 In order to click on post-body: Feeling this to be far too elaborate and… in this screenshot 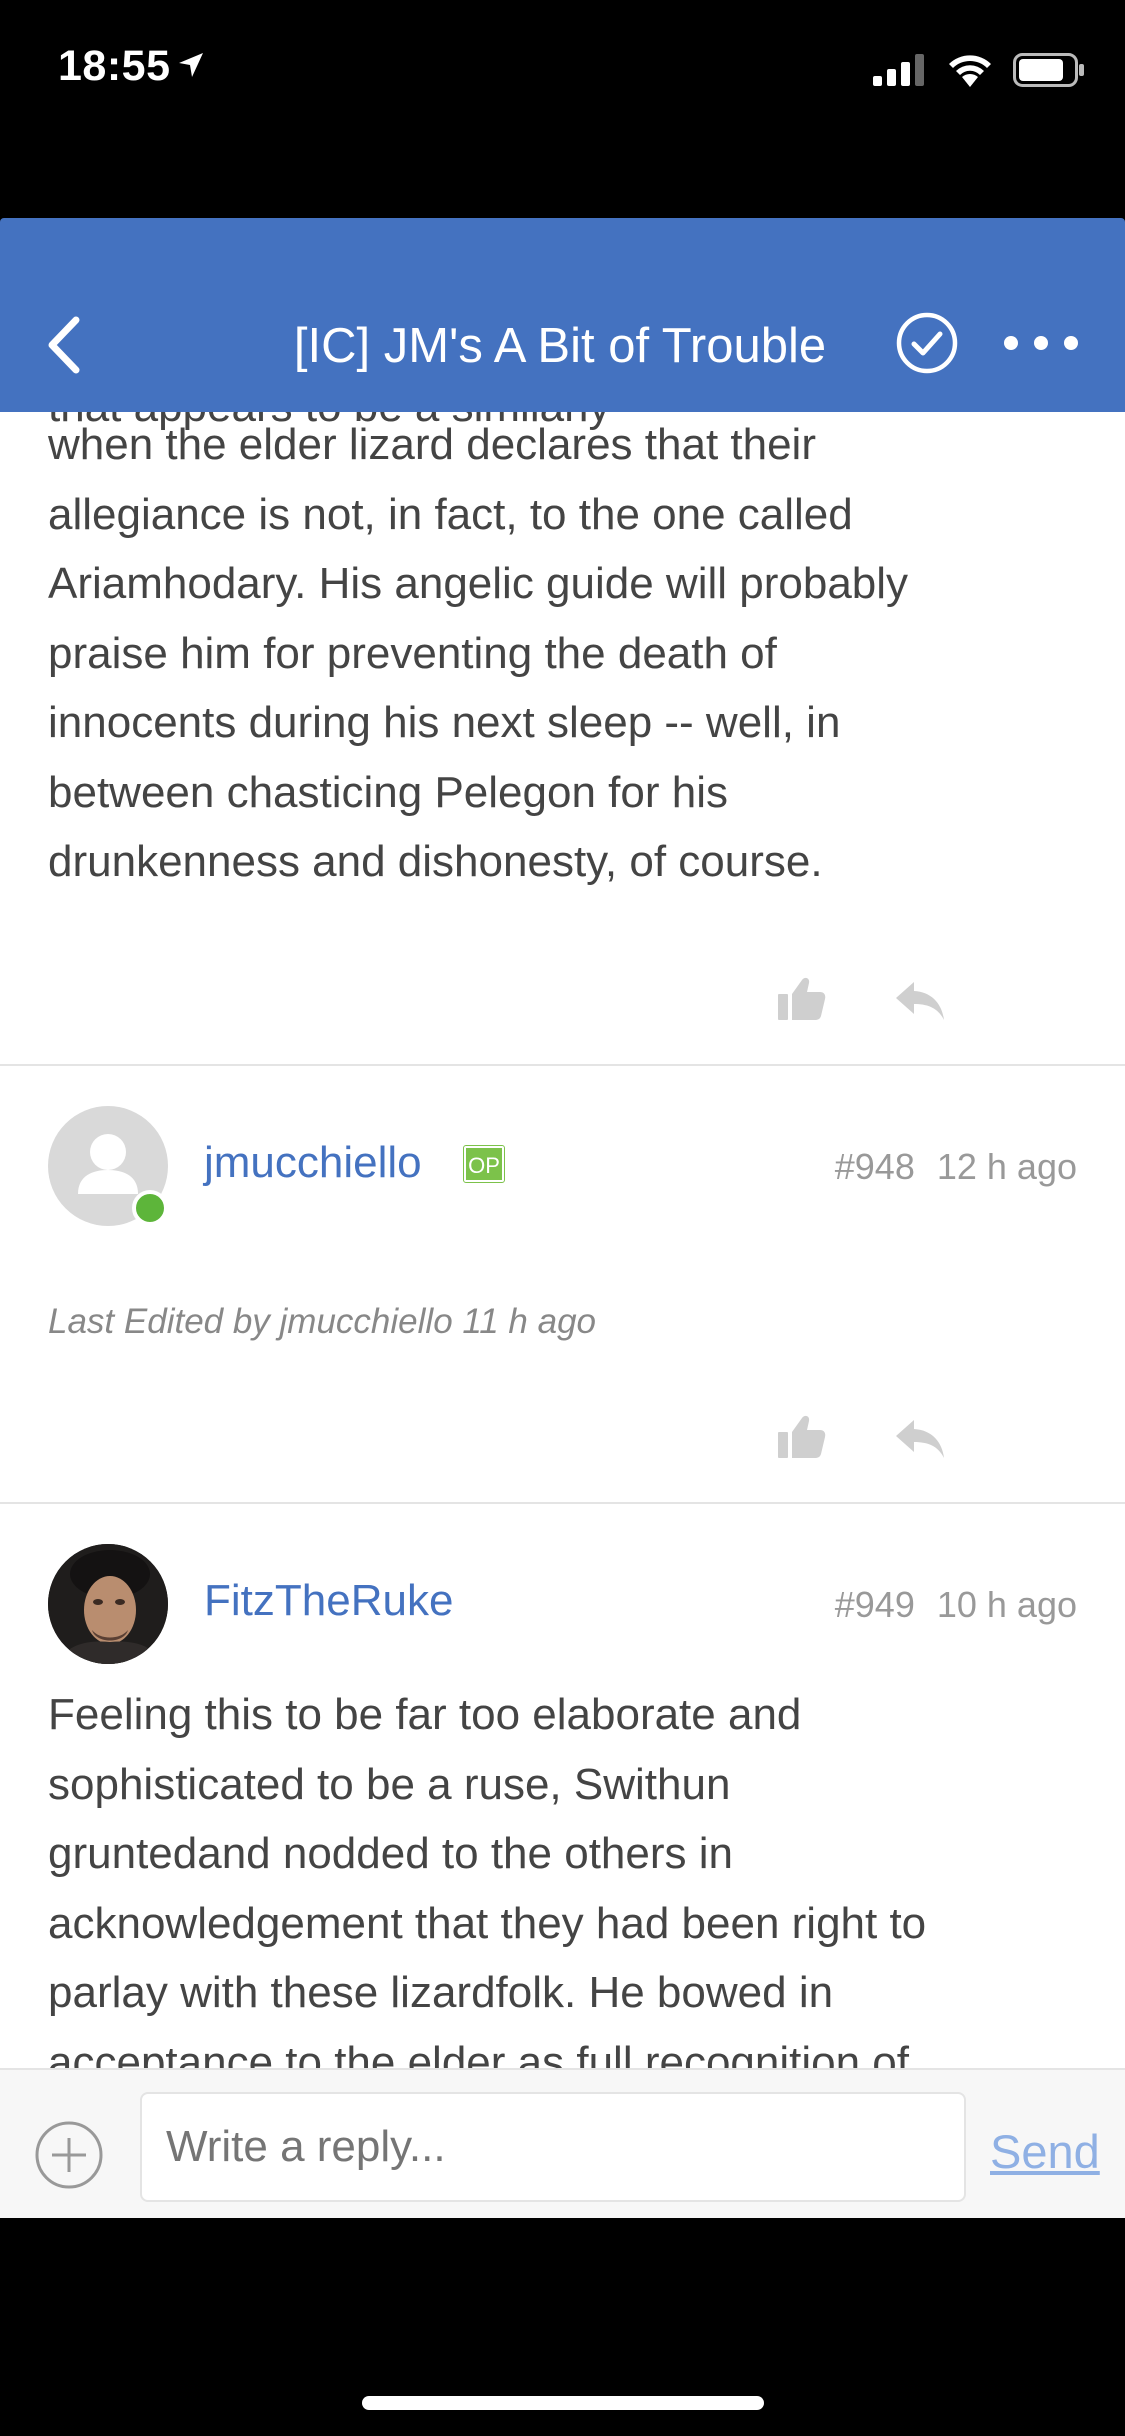, I will do `click(568, 1874)`.